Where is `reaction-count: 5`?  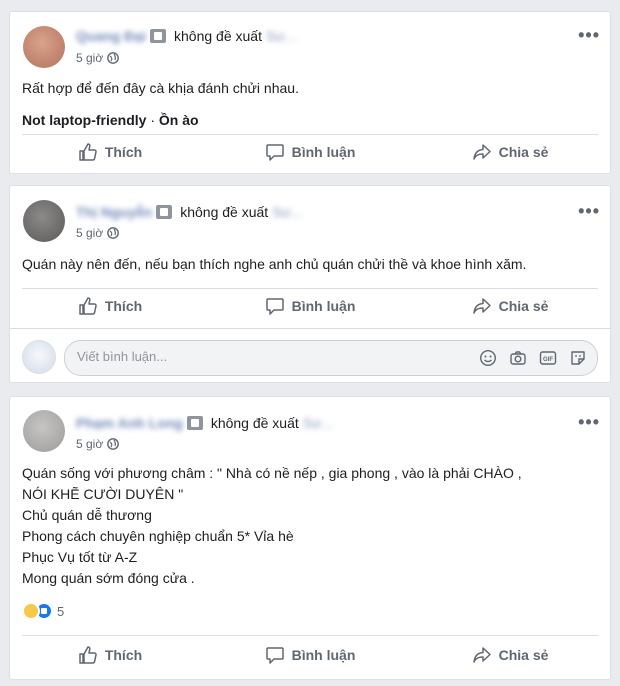 reaction-count: 5 is located at coordinates (61, 611).